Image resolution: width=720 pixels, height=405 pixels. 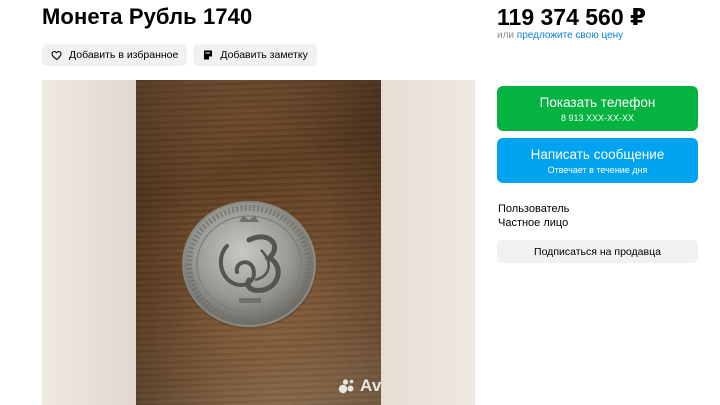 I want to click on price-offer: или предложите свою цену, so click(x=560, y=35).